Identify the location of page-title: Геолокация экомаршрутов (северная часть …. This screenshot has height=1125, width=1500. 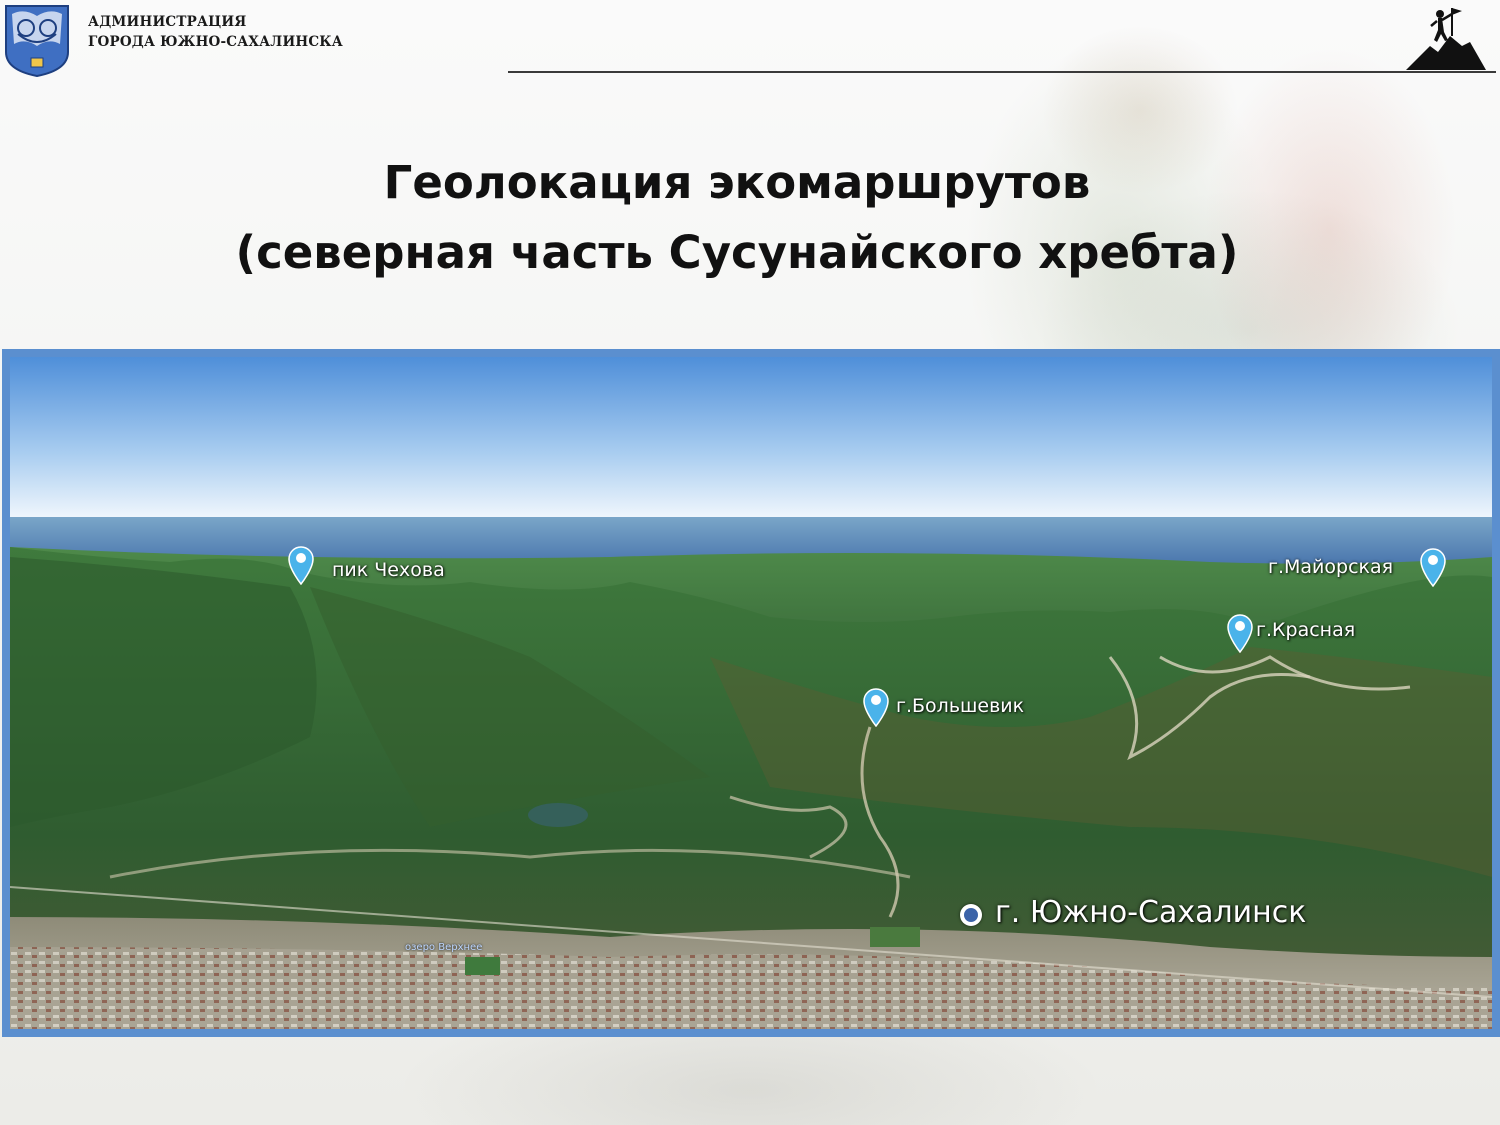
(737, 218).